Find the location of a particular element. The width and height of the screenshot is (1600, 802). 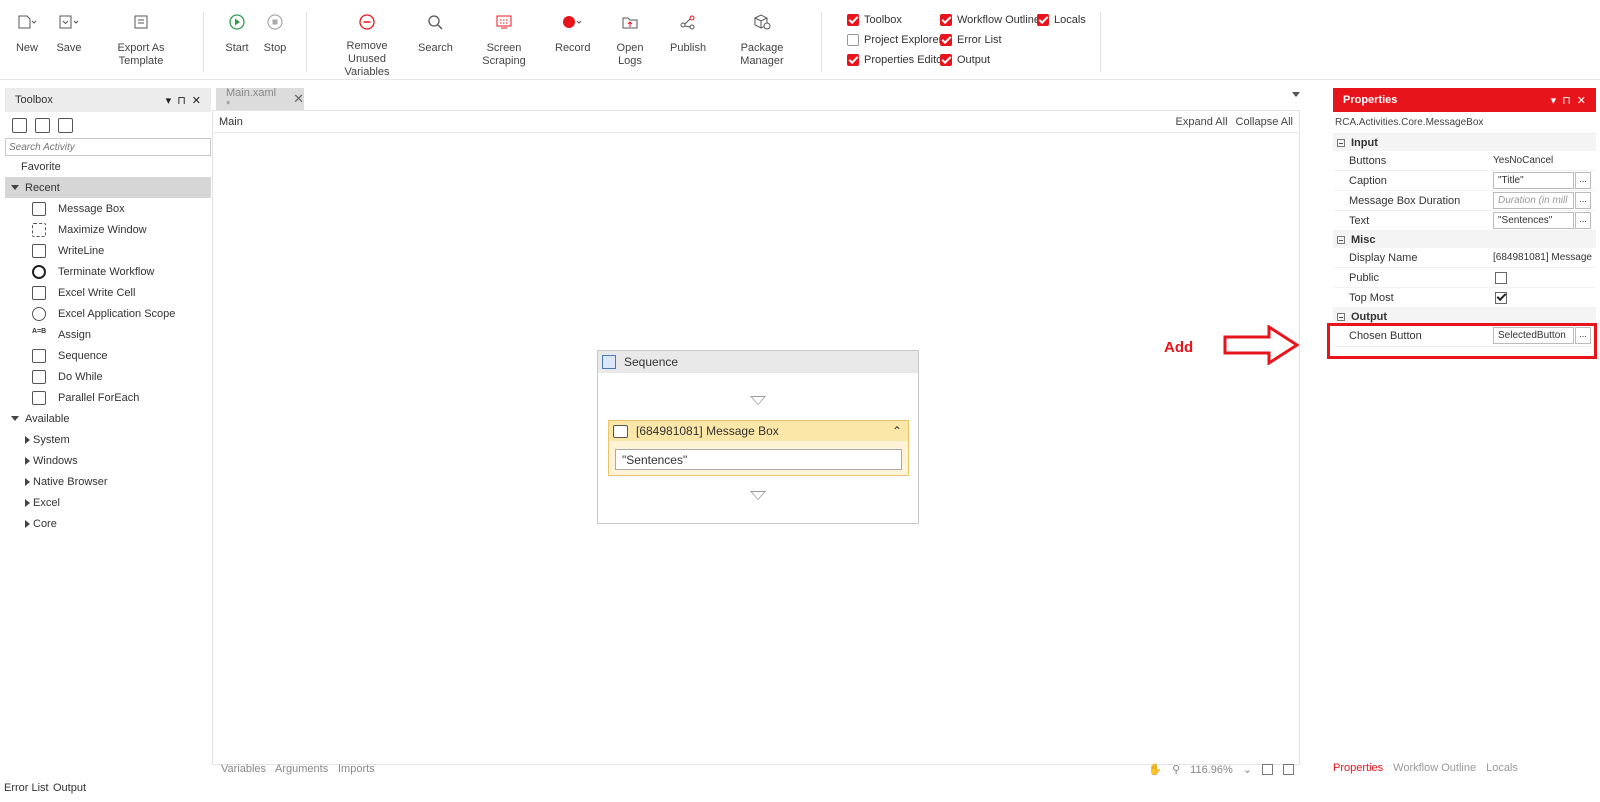

assign-icon: A=B is located at coordinates (39, 331).